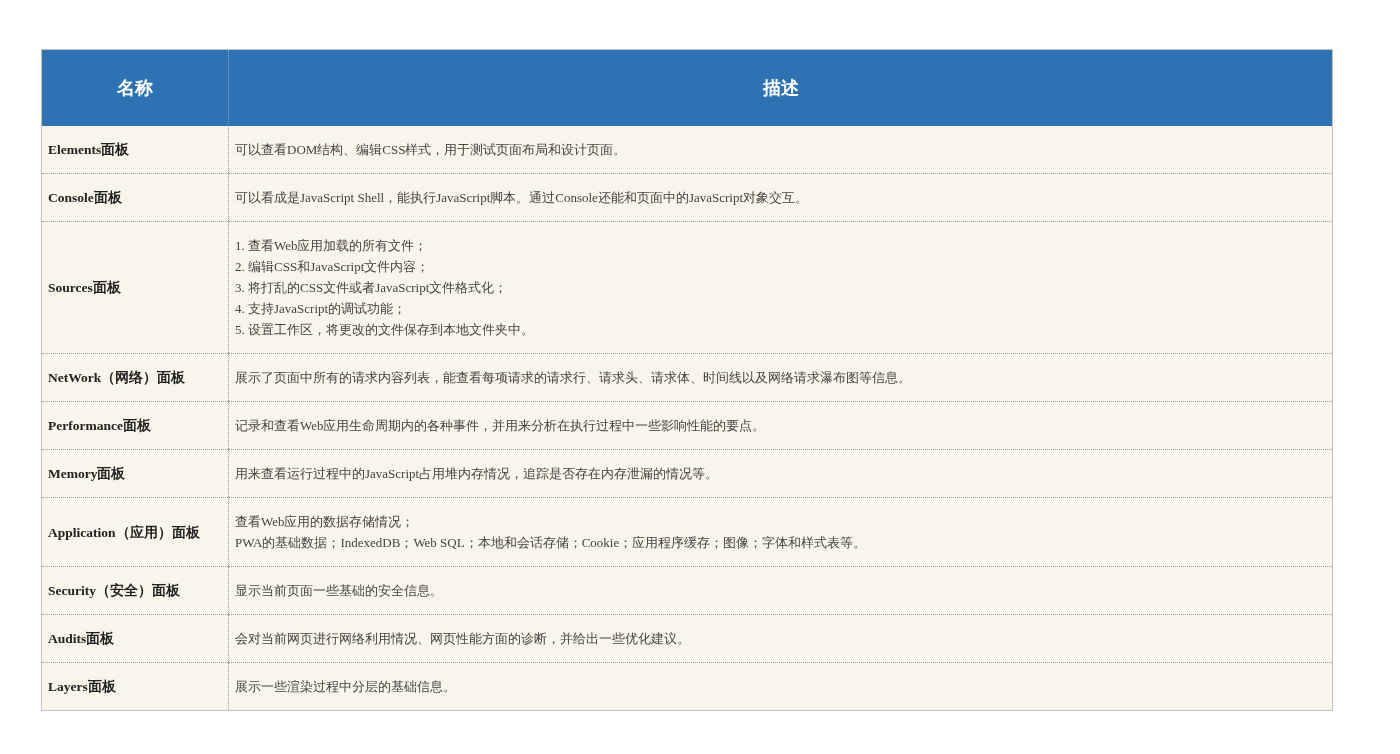 This screenshot has width=1400, height=754. Describe the element at coordinates (89, 150) in the screenshot. I see `panel-name: Elements面板` at that location.